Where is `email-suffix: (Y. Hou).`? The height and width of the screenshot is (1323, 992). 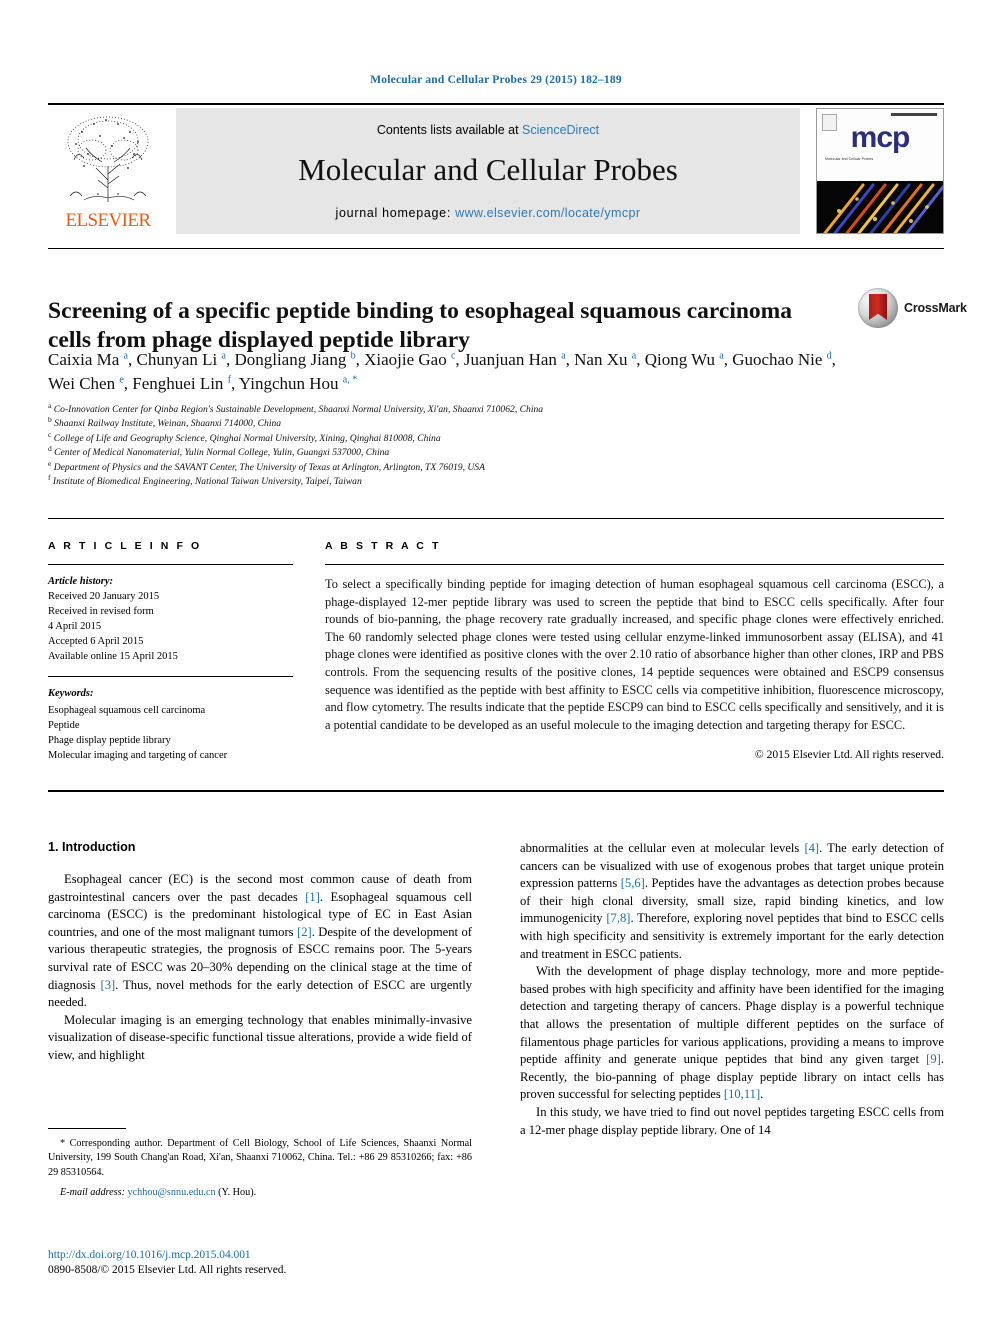
email-suffix: (Y. Hou). is located at coordinates (236, 1193).